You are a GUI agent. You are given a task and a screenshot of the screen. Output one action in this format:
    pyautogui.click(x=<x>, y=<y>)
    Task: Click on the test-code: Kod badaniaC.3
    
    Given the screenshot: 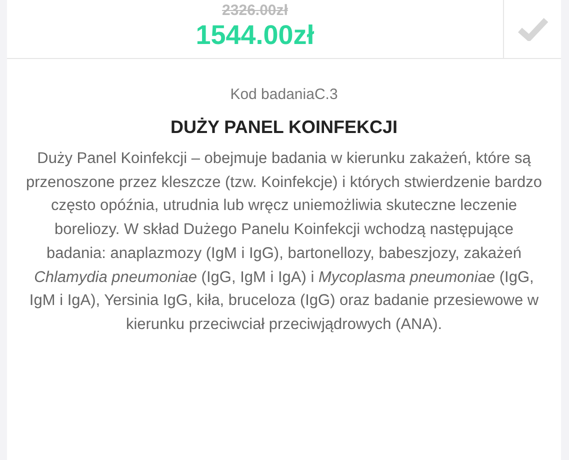 What is the action you would take?
    pyautogui.click(x=284, y=95)
    